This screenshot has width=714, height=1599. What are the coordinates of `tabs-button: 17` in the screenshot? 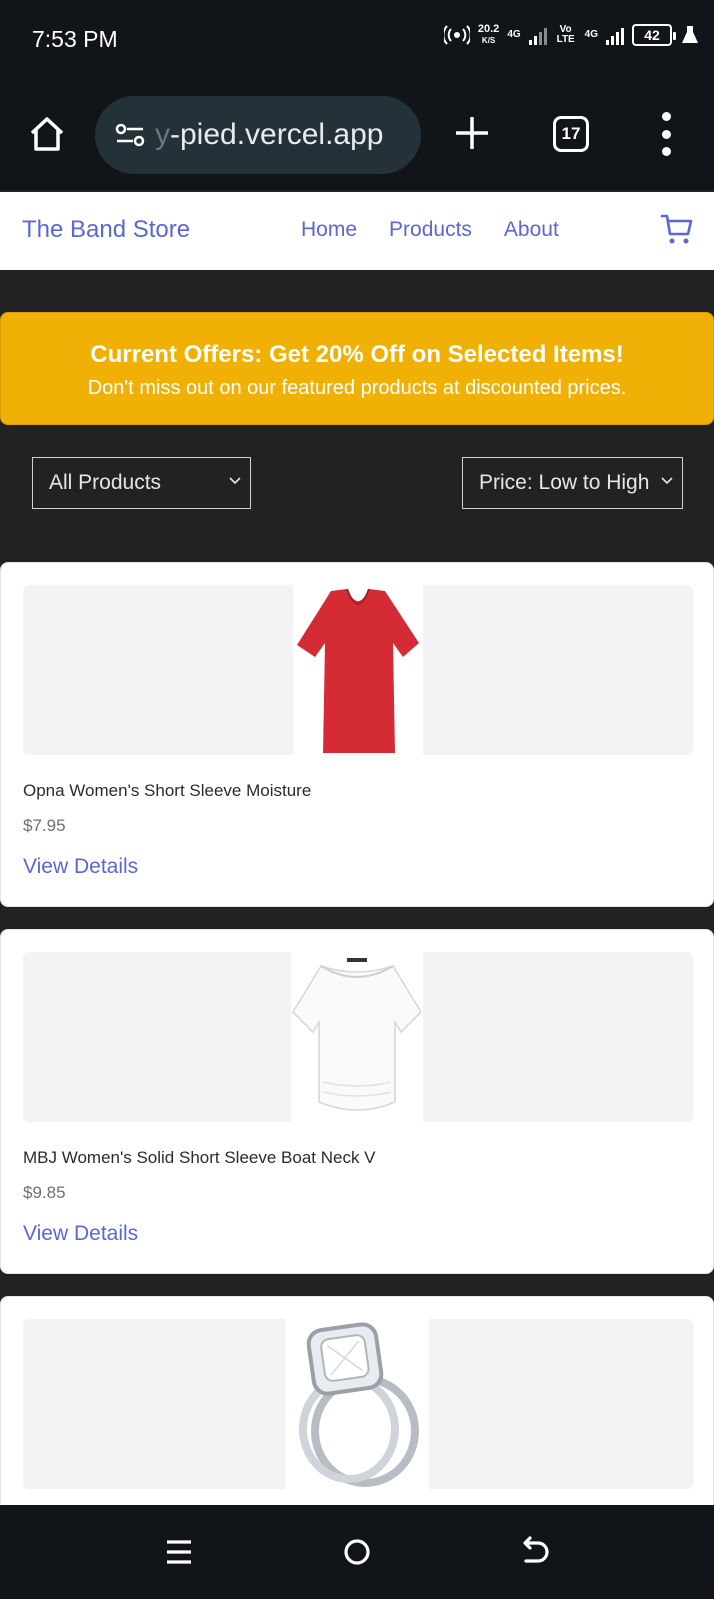 It's located at (571, 134).